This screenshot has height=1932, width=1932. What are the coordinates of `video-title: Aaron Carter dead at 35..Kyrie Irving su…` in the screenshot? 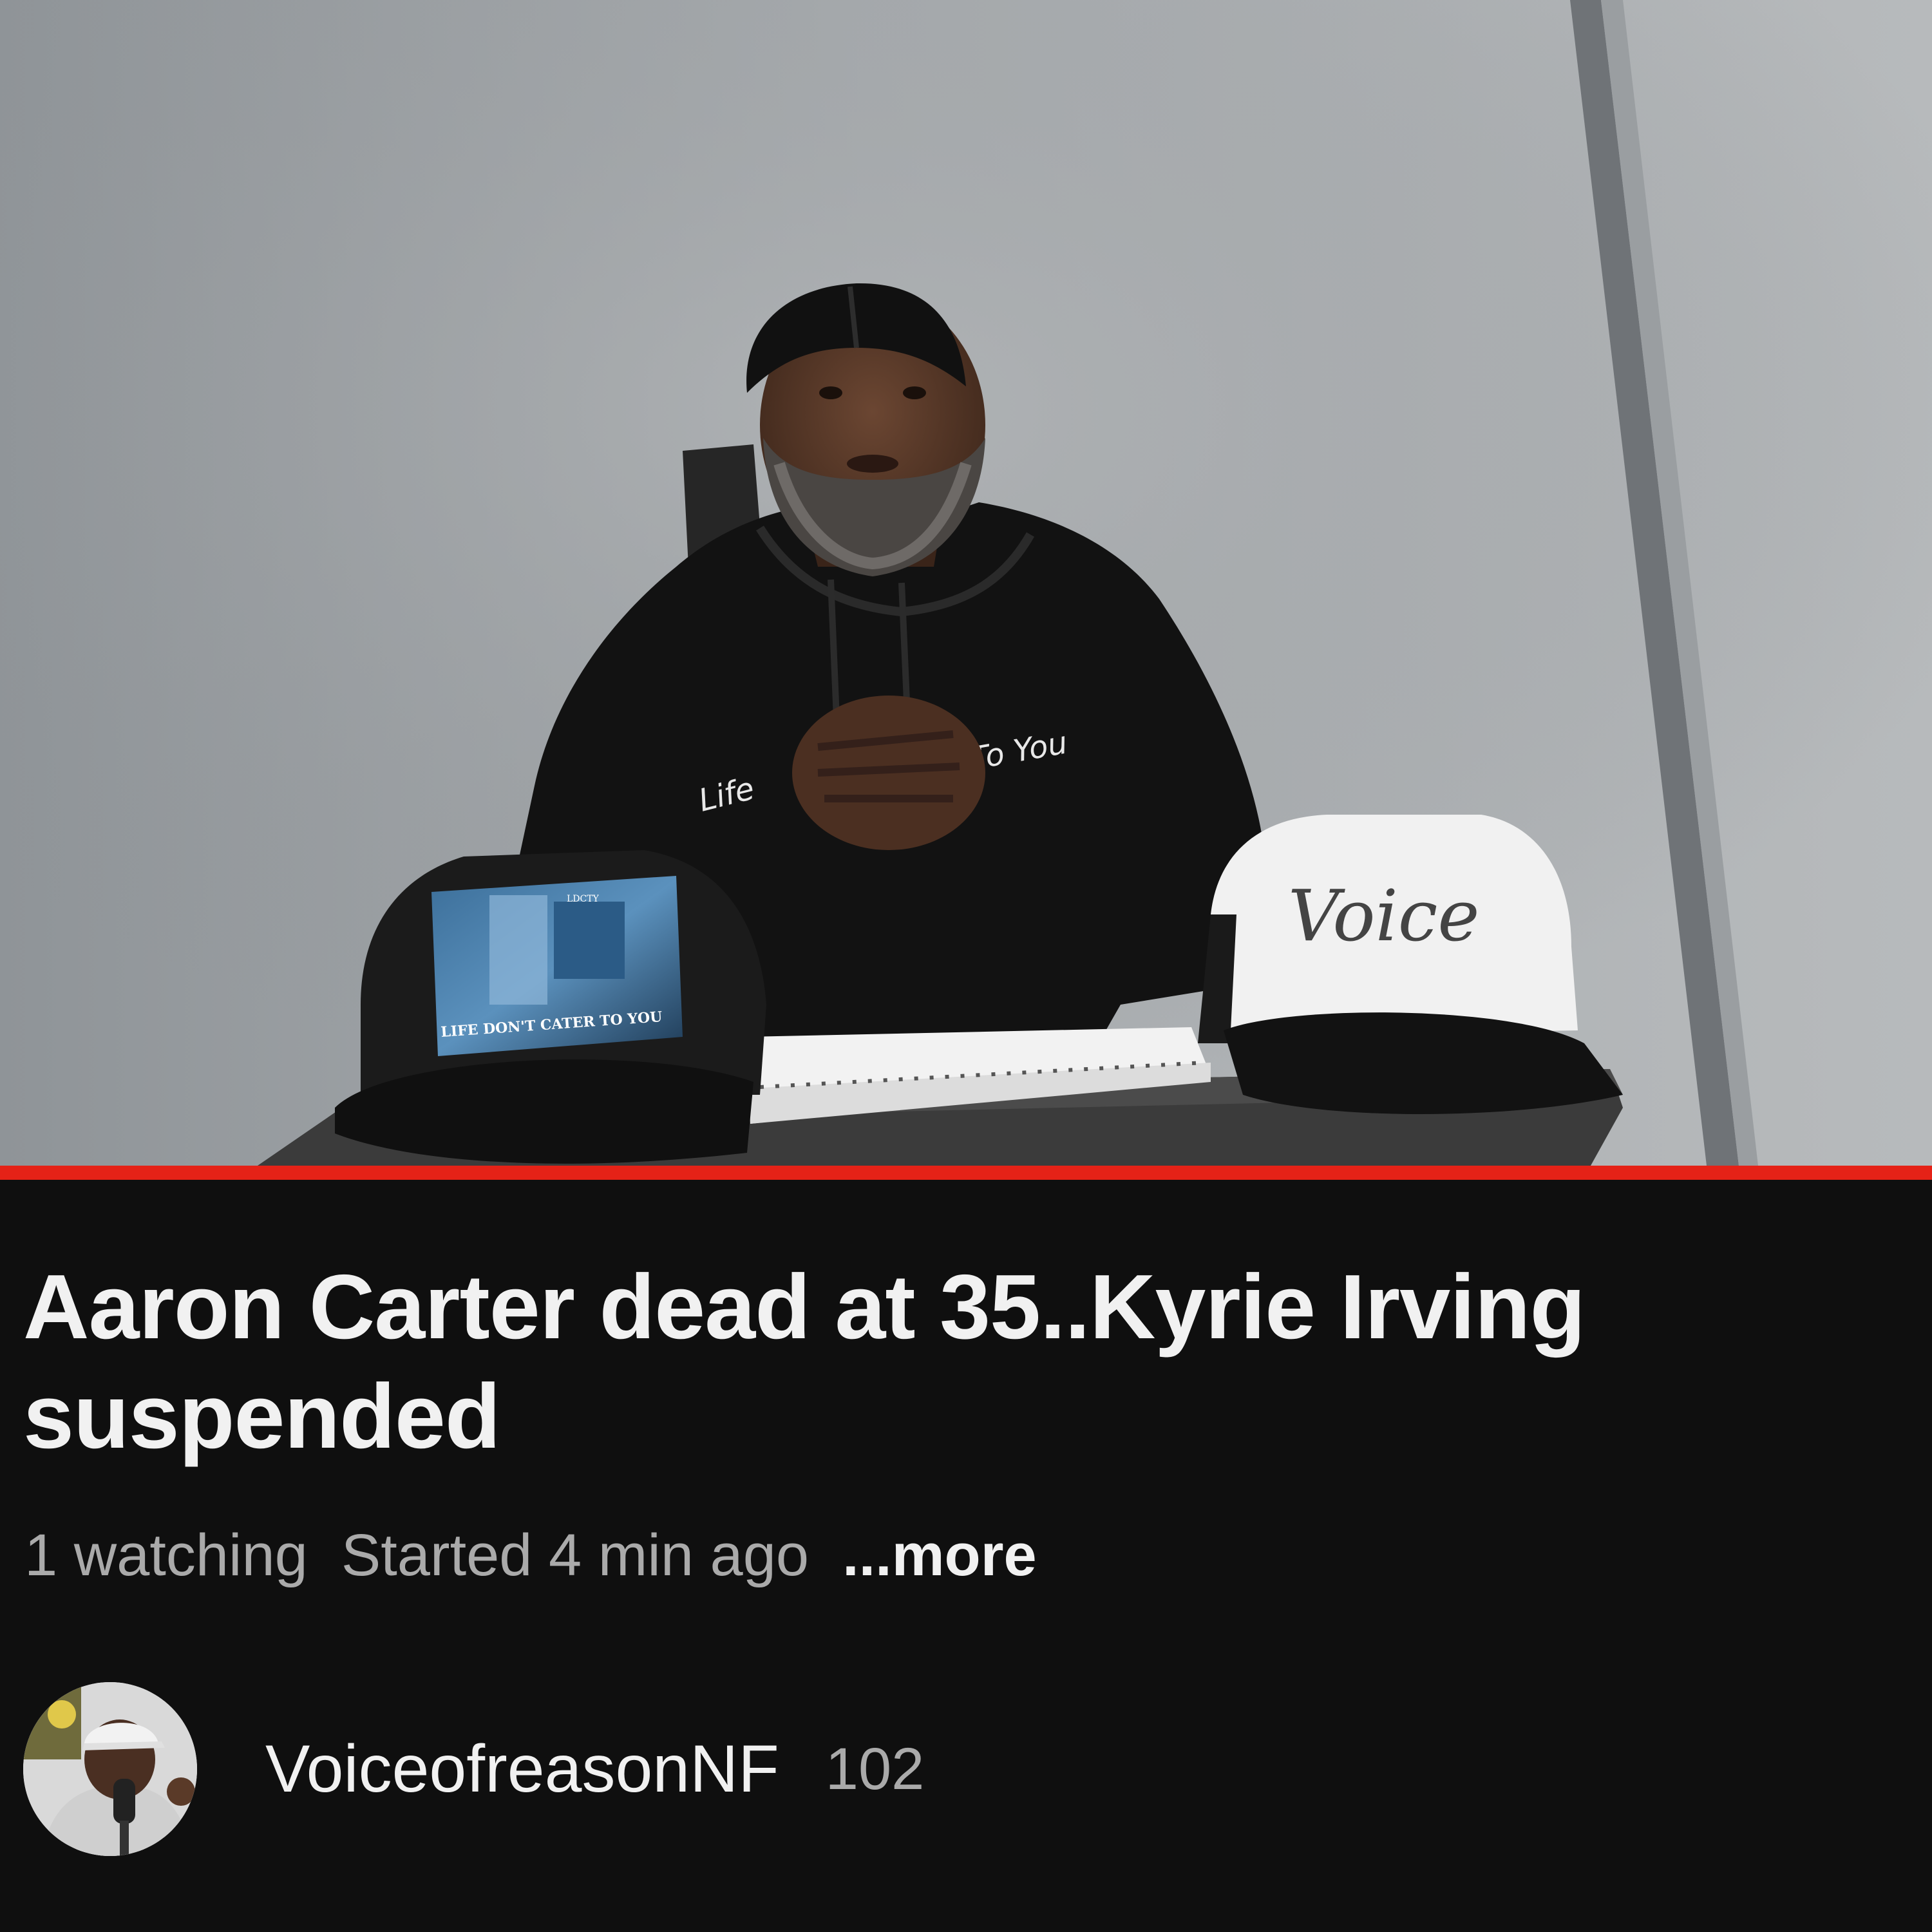 It's located at (957, 1362).